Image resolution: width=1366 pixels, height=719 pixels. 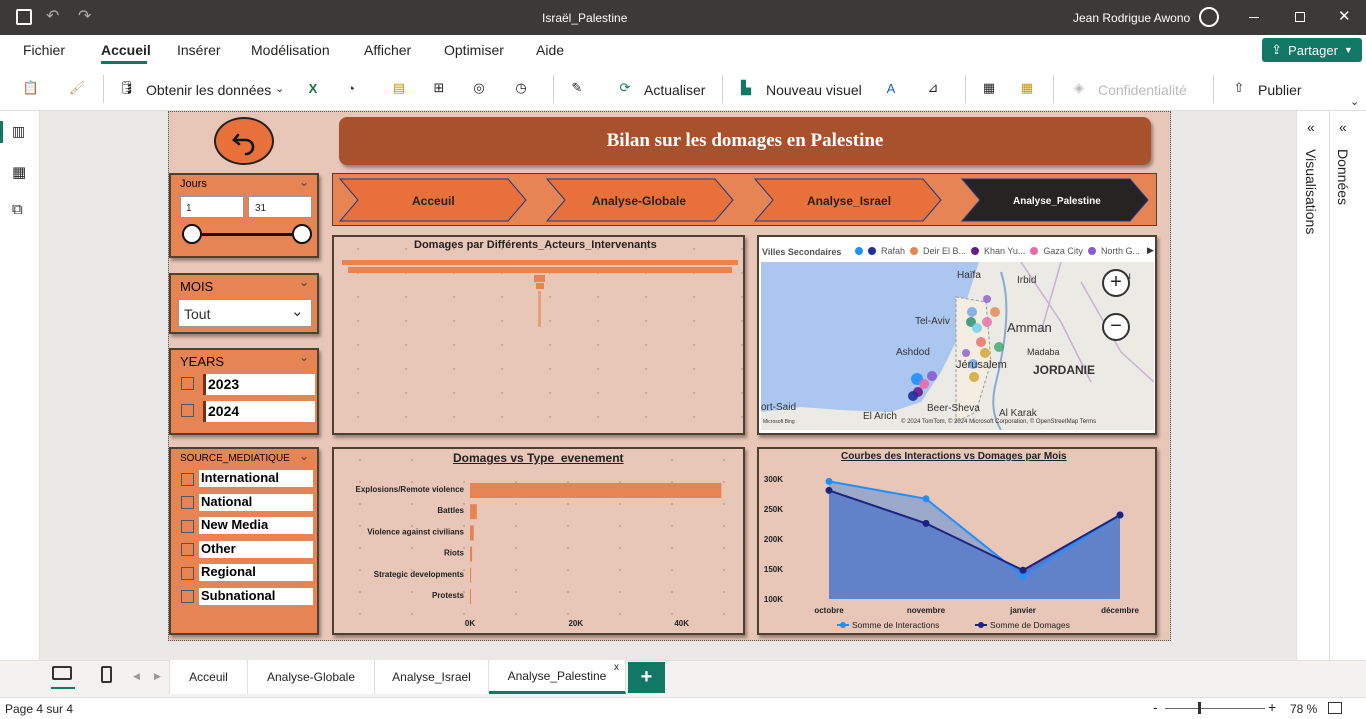 I want to click on source-checkbox-new-media, so click(x=187, y=526).